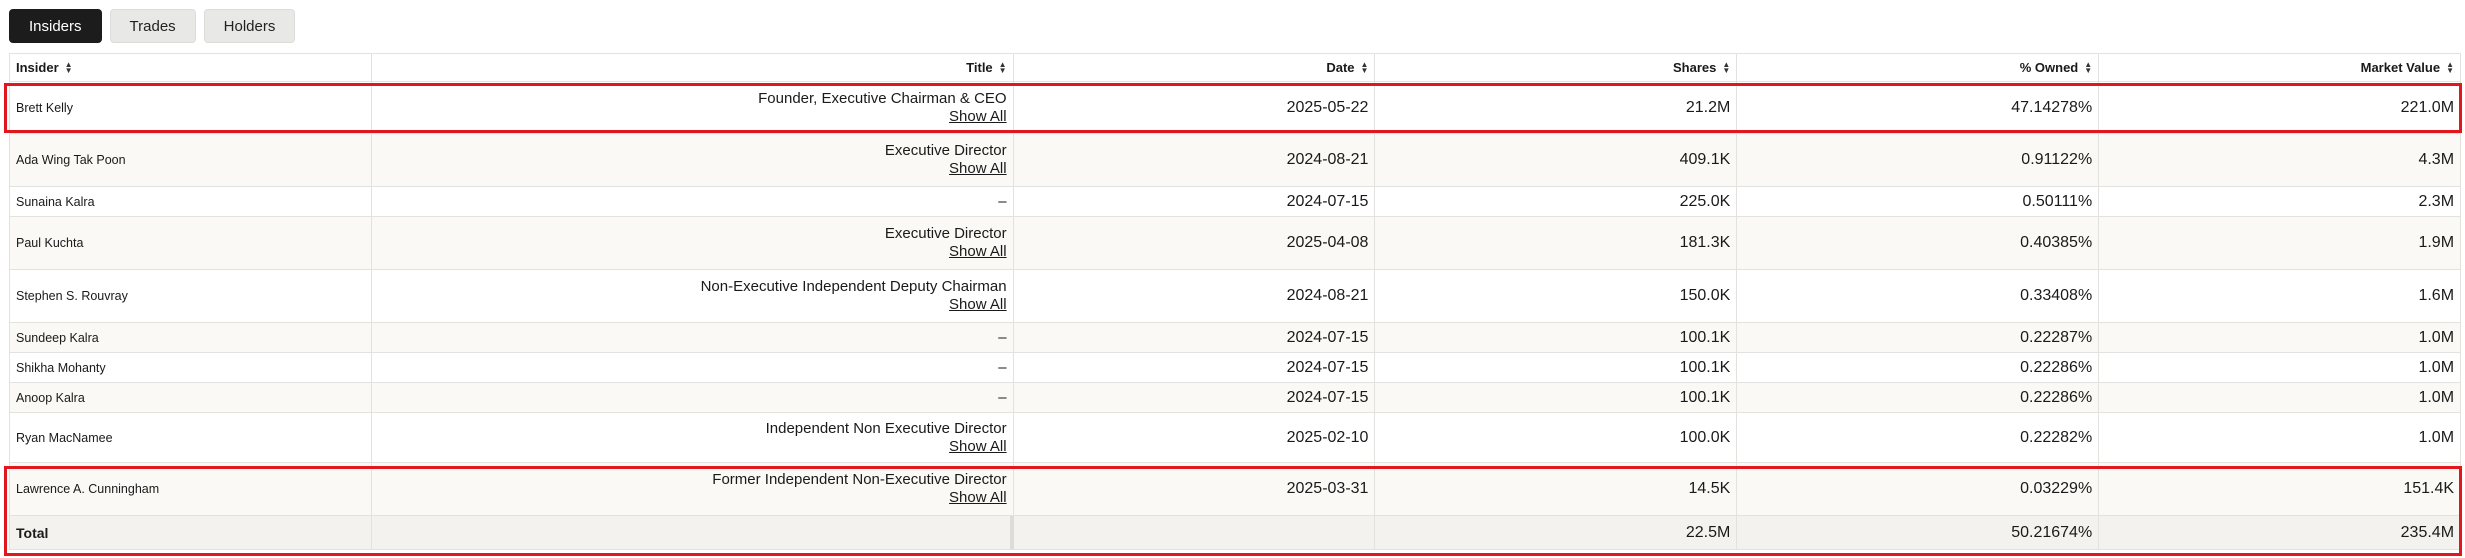 The height and width of the screenshot is (558, 2465). What do you see at coordinates (1556, 489) in the screenshot?
I see `insider-shares: 14.5K` at bounding box center [1556, 489].